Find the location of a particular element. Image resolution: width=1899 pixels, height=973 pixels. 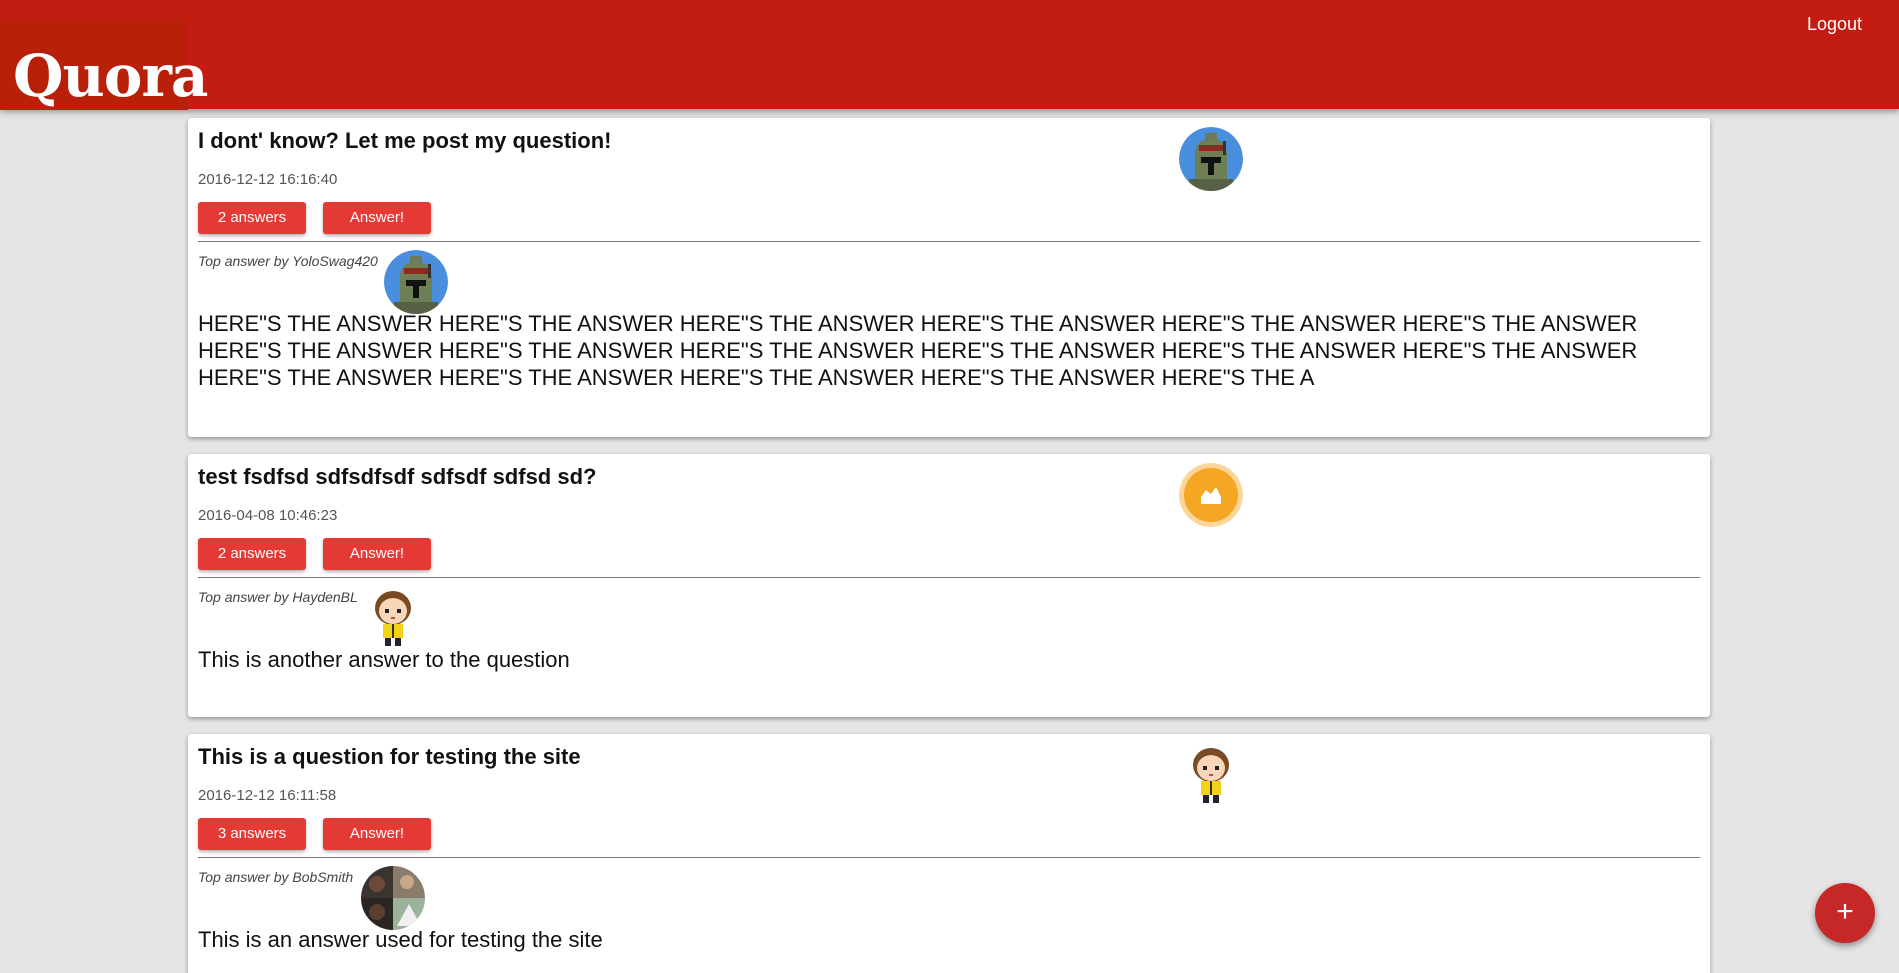

orange-badge-avatar-icon is located at coordinates (1211, 495).